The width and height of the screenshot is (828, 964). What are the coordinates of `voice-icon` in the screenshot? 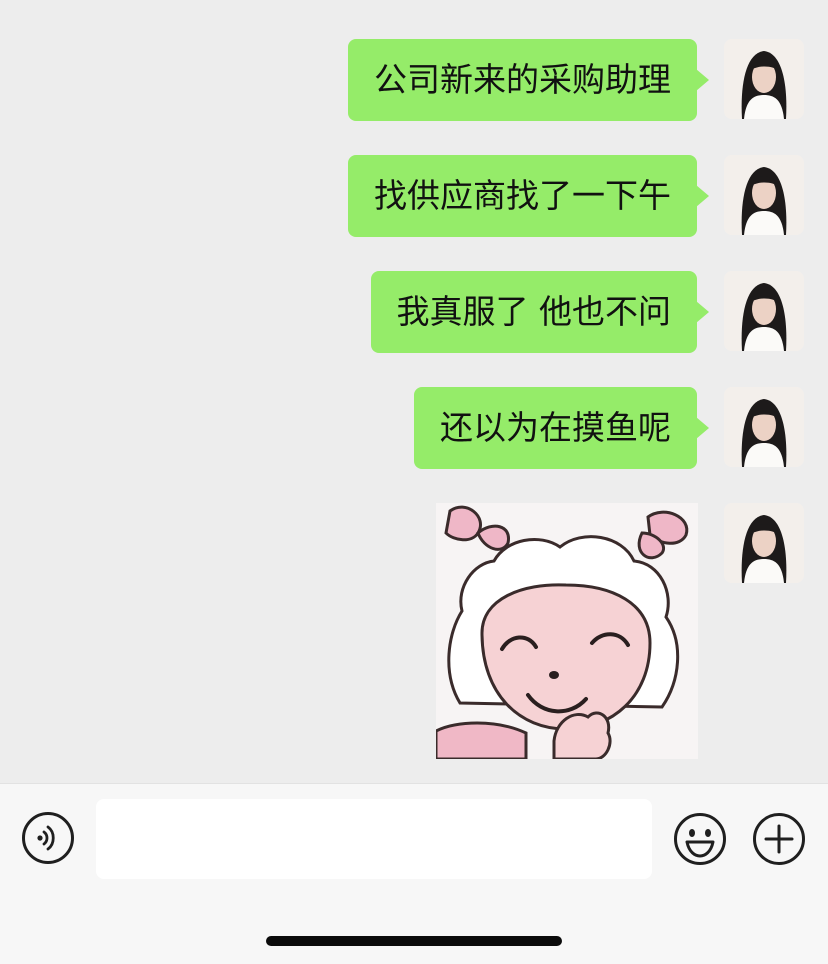 It's located at (46, 838).